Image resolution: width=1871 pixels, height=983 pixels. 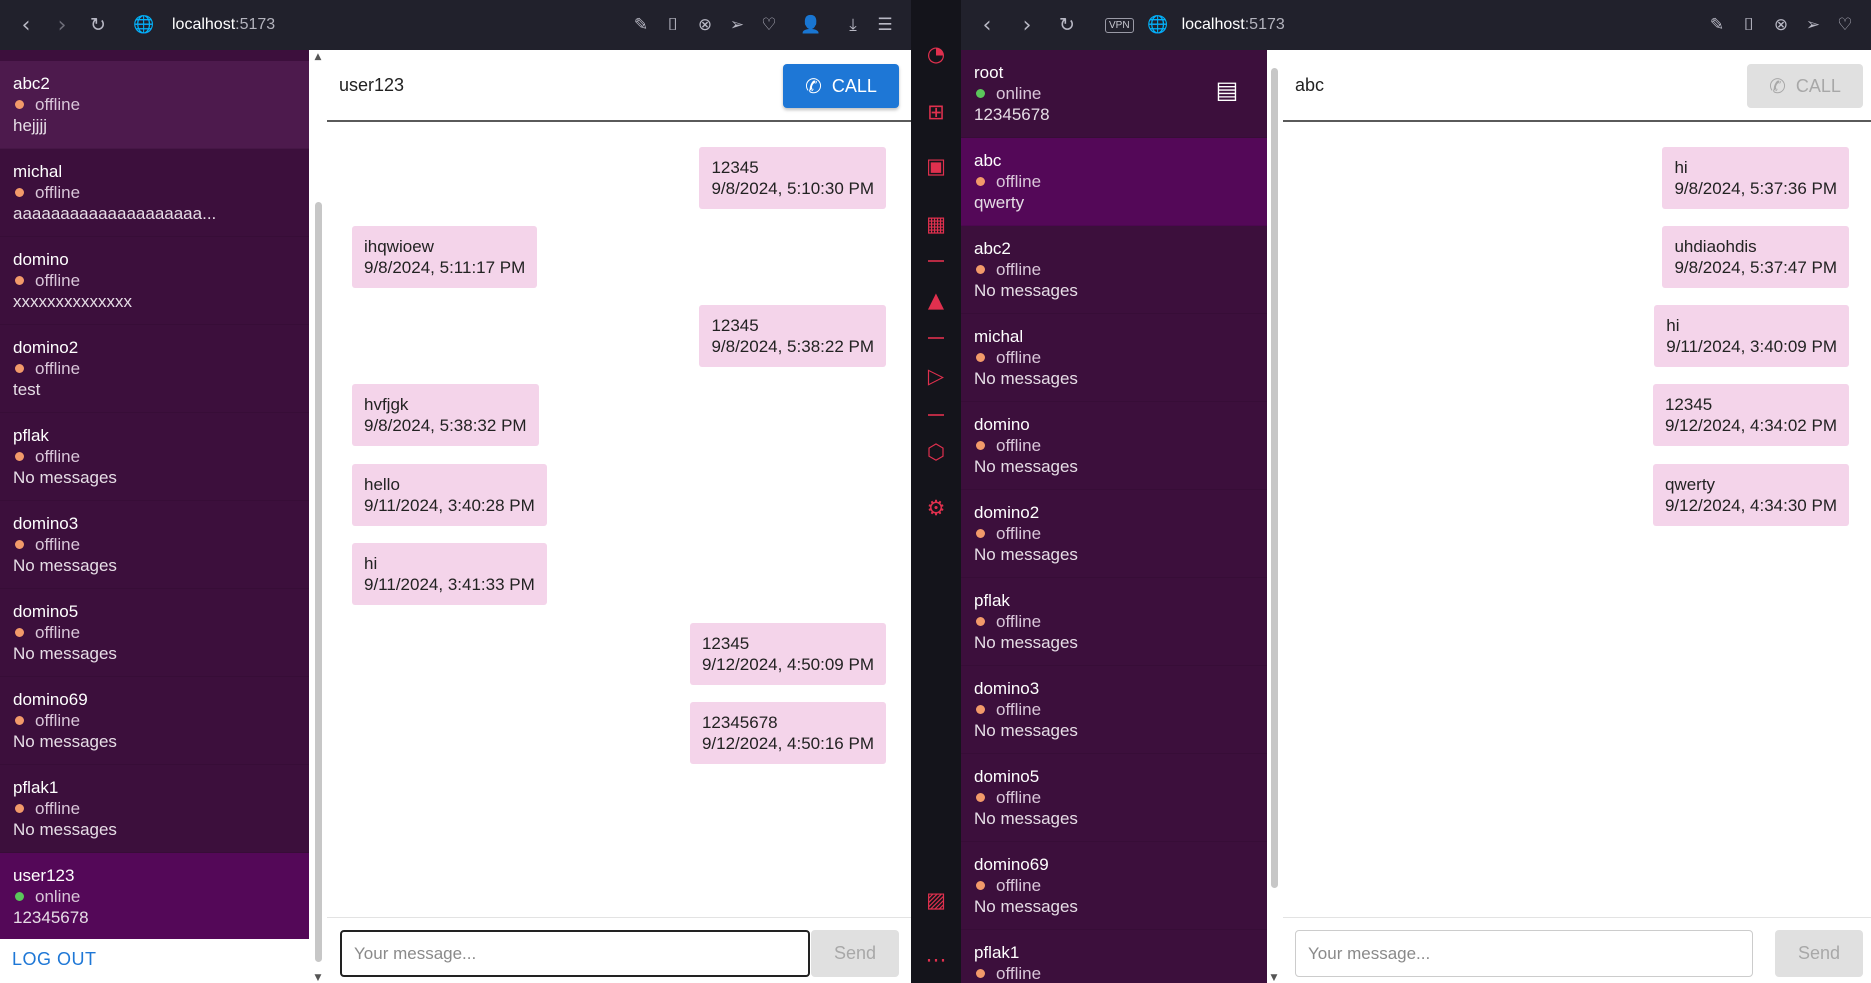 What do you see at coordinates (936, 452) in the screenshot?
I see `cube-icon: ⬡` at bounding box center [936, 452].